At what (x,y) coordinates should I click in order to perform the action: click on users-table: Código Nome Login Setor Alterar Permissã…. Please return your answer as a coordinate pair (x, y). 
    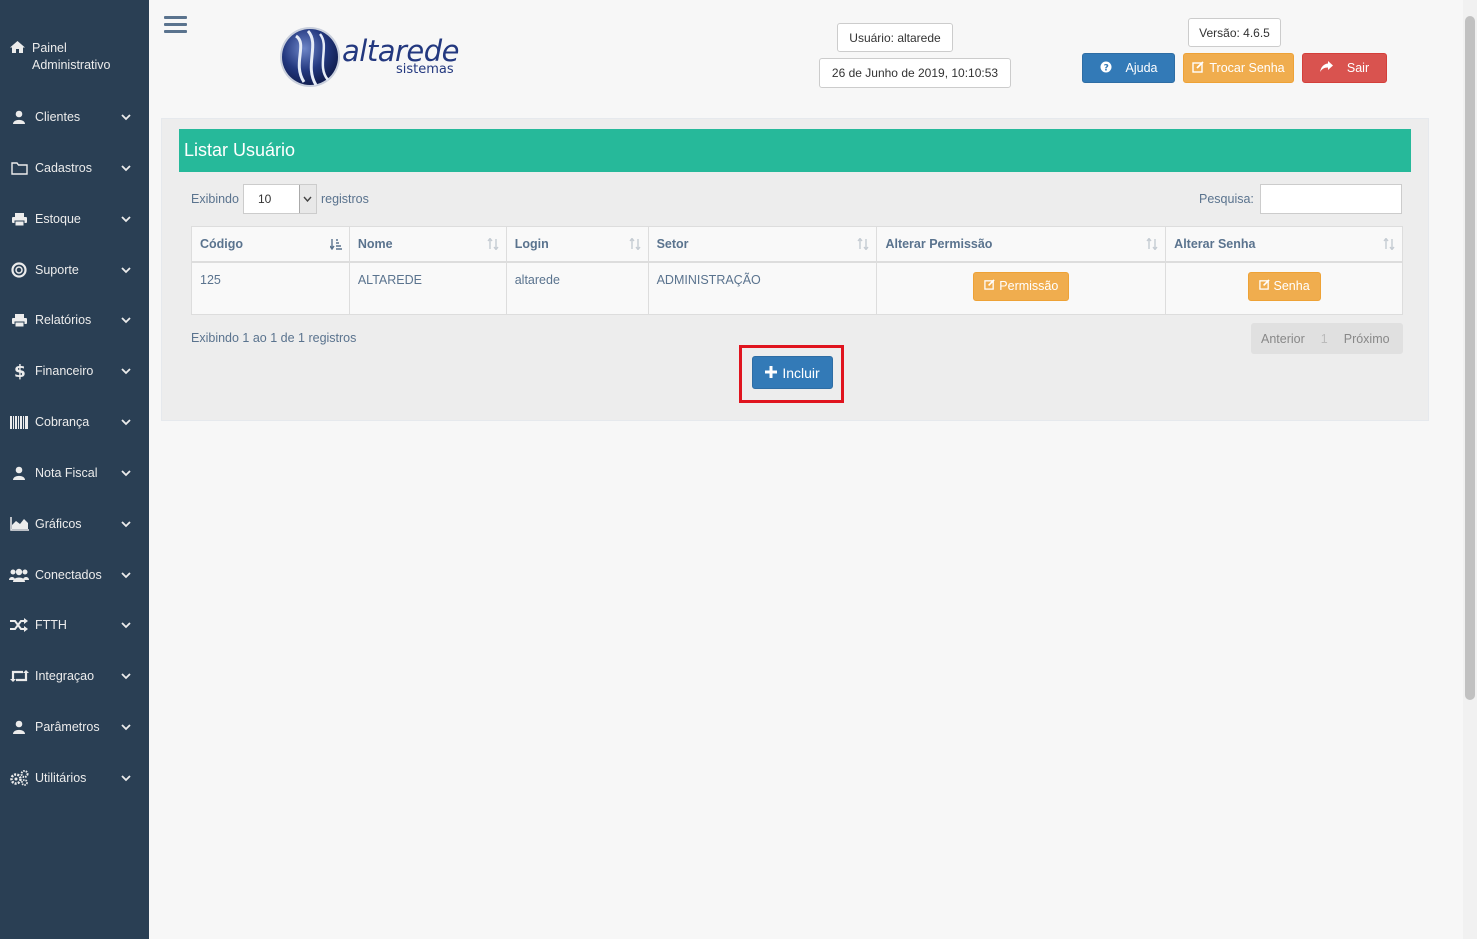
    Looking at the image, I should click on (797, 270).